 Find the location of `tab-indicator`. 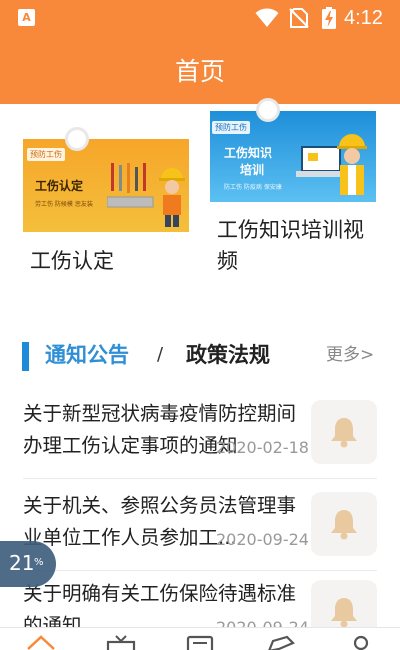

tab-indicator is located at coordinates (25, 356).